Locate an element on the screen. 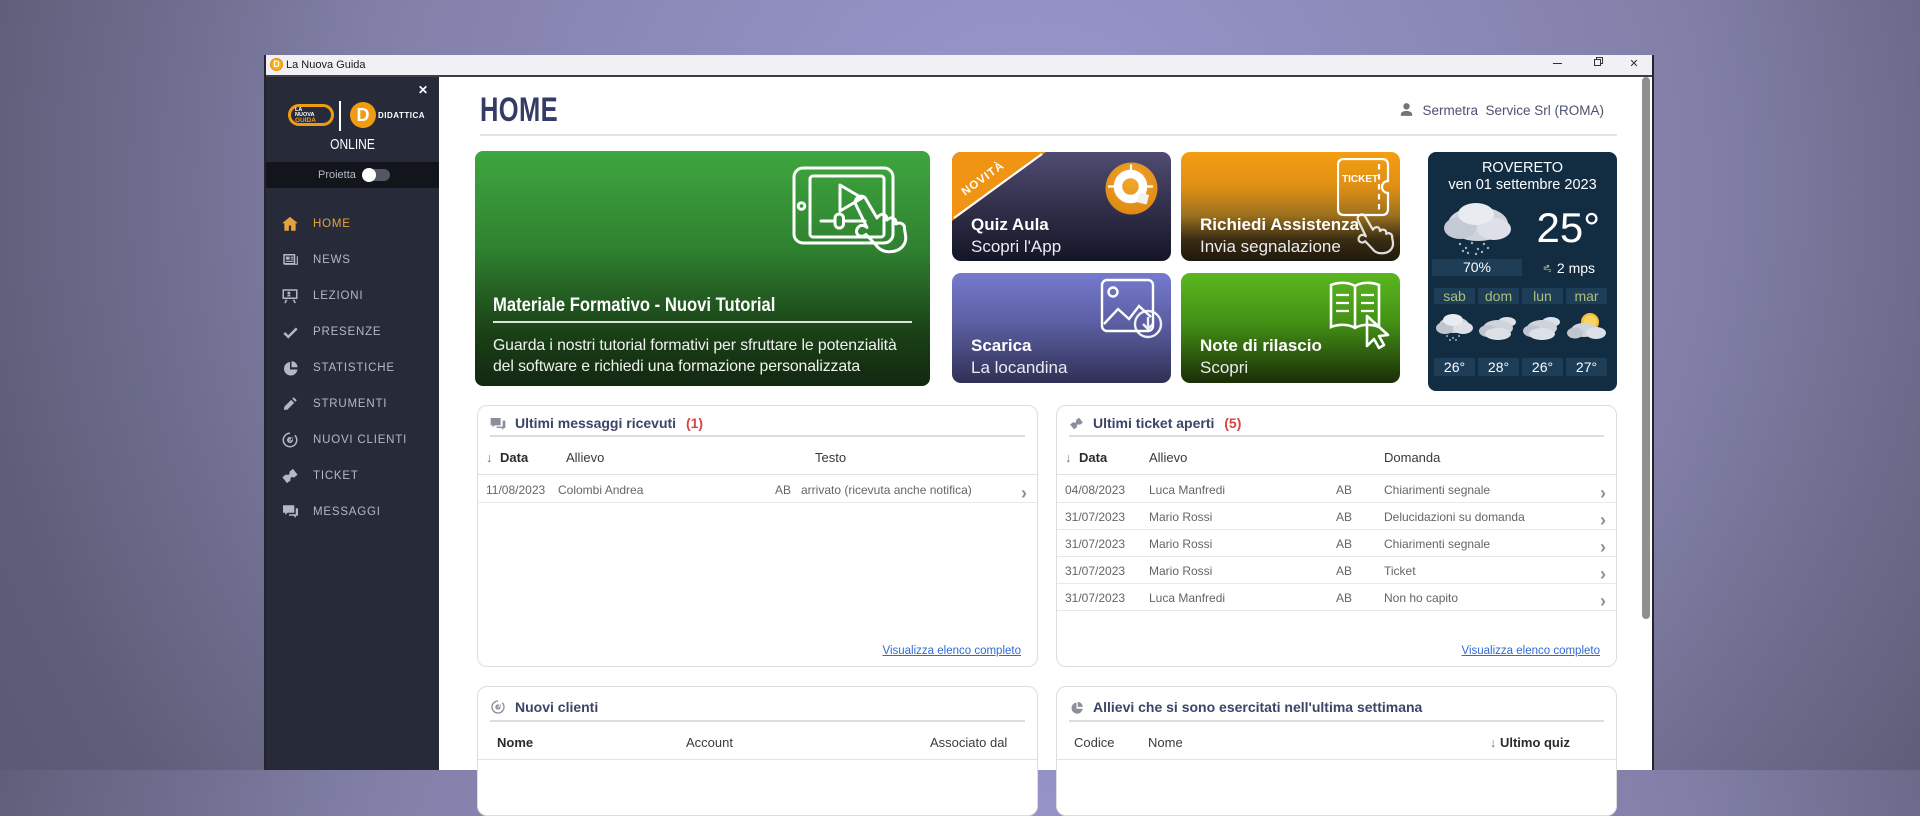  svg-text: TICKET is located at coordinates (1360, 179).